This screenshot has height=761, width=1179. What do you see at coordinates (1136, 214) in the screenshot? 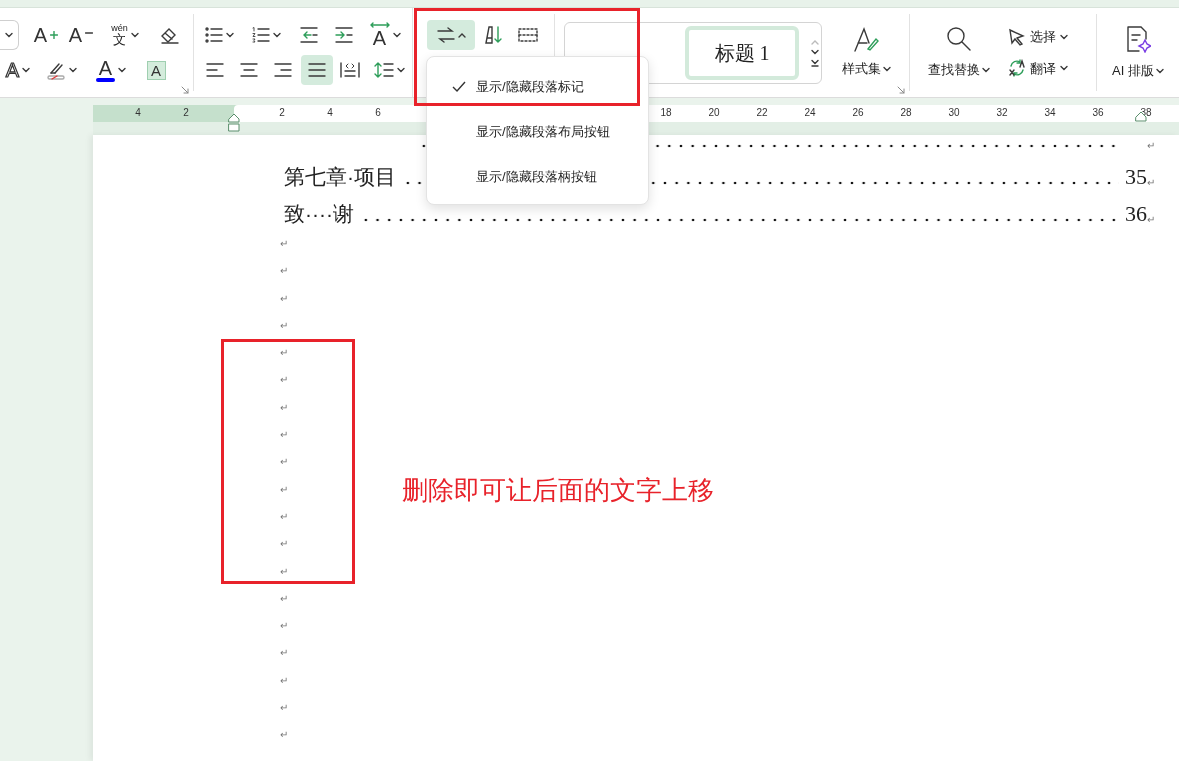
I see `page-number: 36` at bounding box center [1136, 214].